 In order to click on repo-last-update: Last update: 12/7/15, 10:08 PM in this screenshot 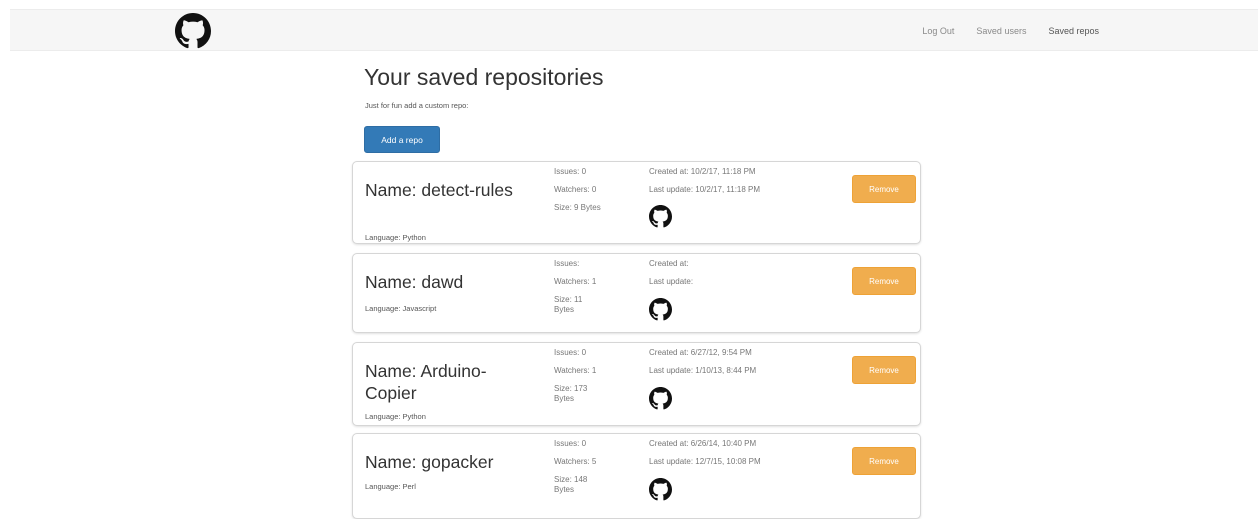, I will do `click(705, 461)`.